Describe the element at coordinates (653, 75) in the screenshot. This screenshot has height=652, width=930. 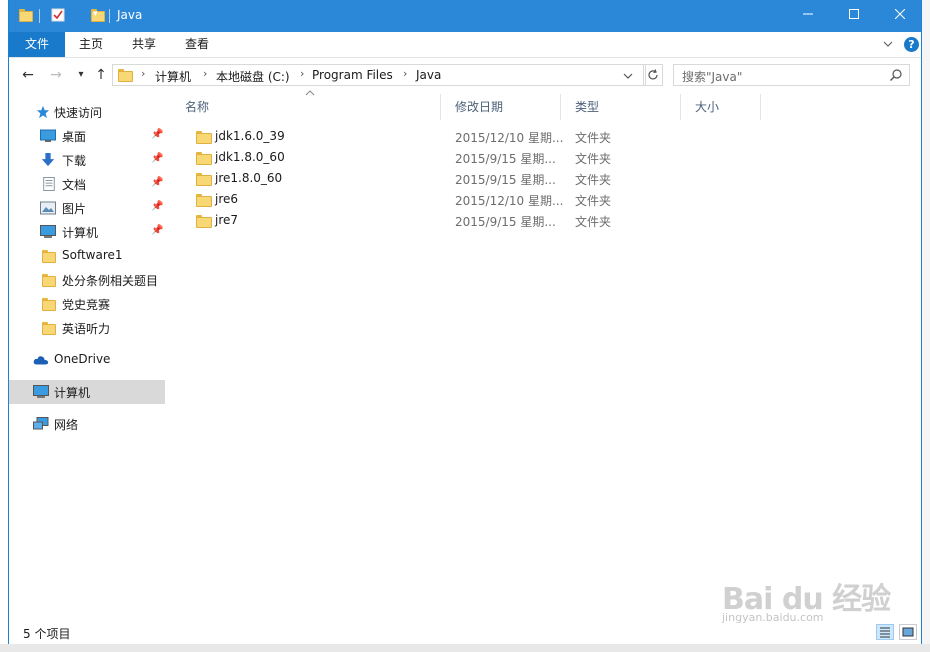
I see `refresh-button` at that location.